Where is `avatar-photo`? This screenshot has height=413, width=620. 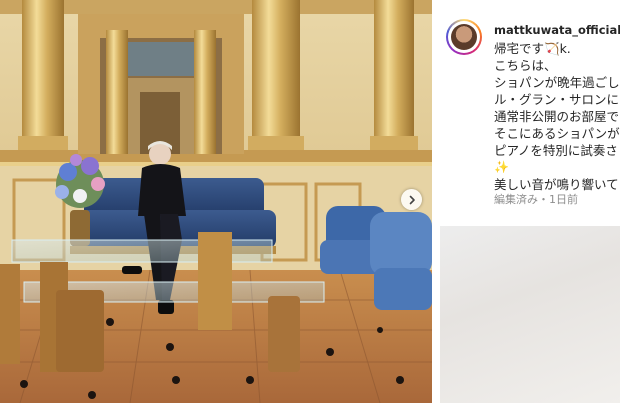
avatar-photo is located at coordinates (464, 37).